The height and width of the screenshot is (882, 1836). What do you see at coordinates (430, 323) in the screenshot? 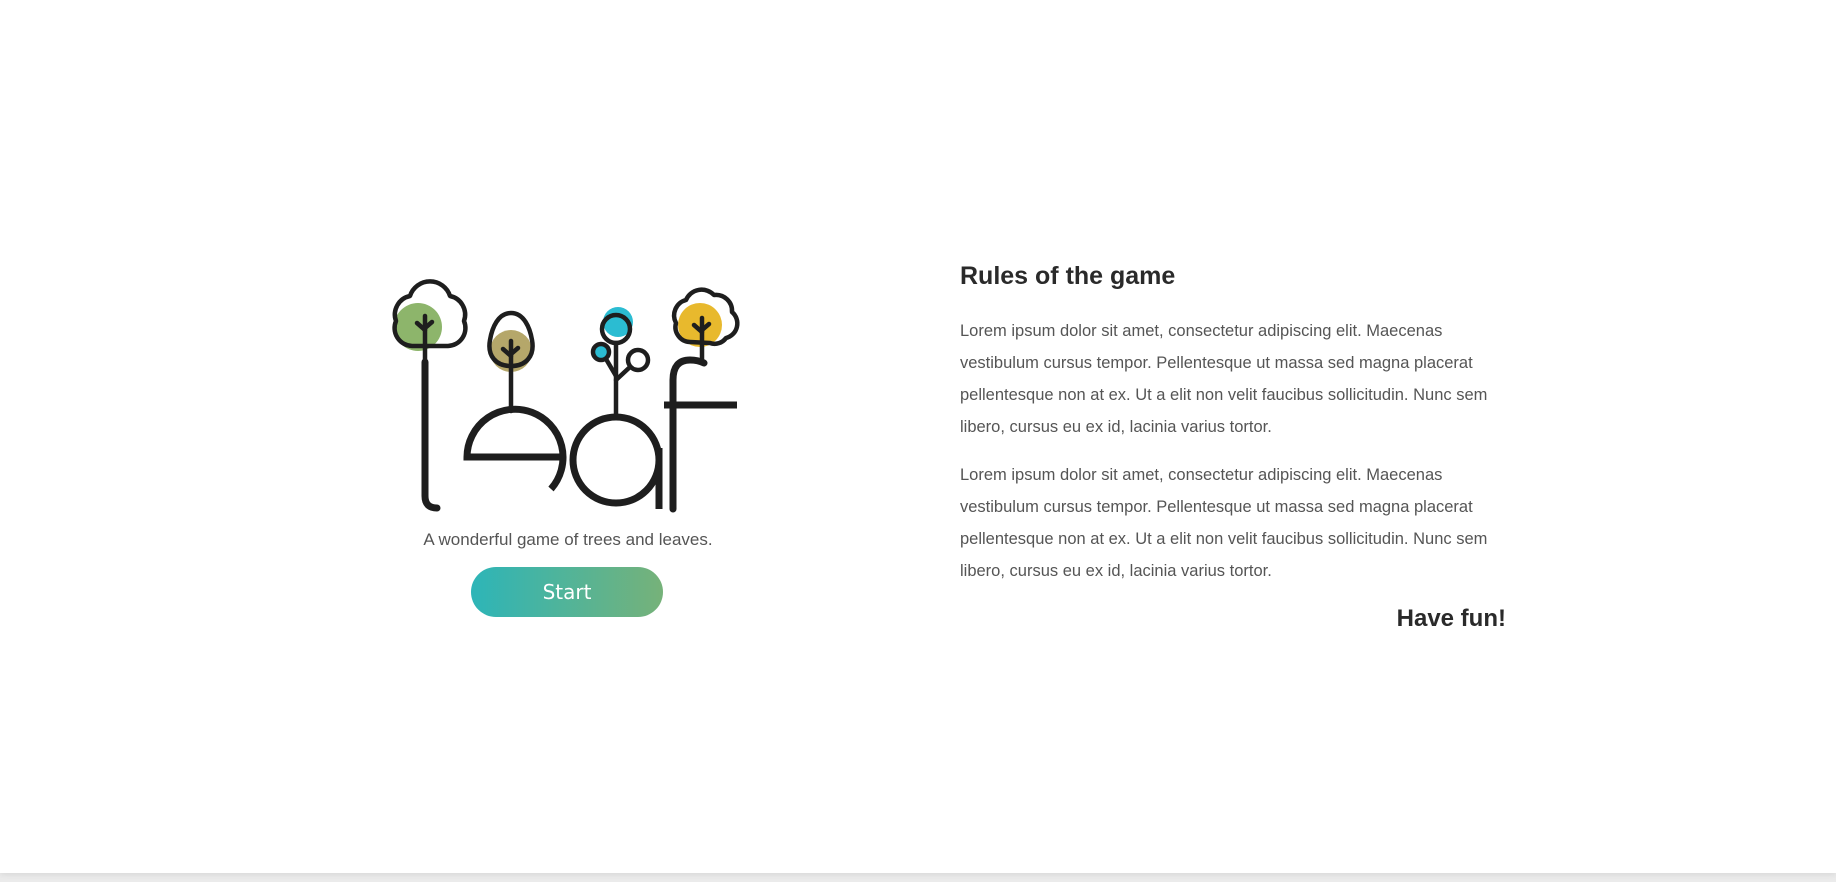
I see `tree-green-icon` at bounding box center [430, 323].